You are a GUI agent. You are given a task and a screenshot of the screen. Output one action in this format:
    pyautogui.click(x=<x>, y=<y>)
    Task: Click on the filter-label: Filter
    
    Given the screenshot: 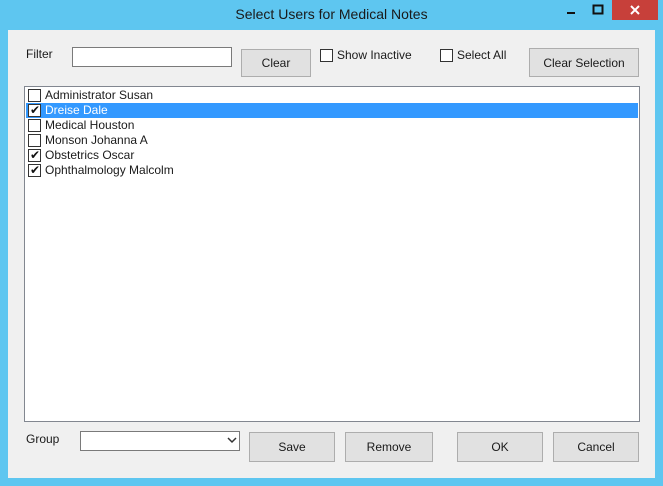 What is the action you would take?
    pyautogui.click(x=39, y=54)
    